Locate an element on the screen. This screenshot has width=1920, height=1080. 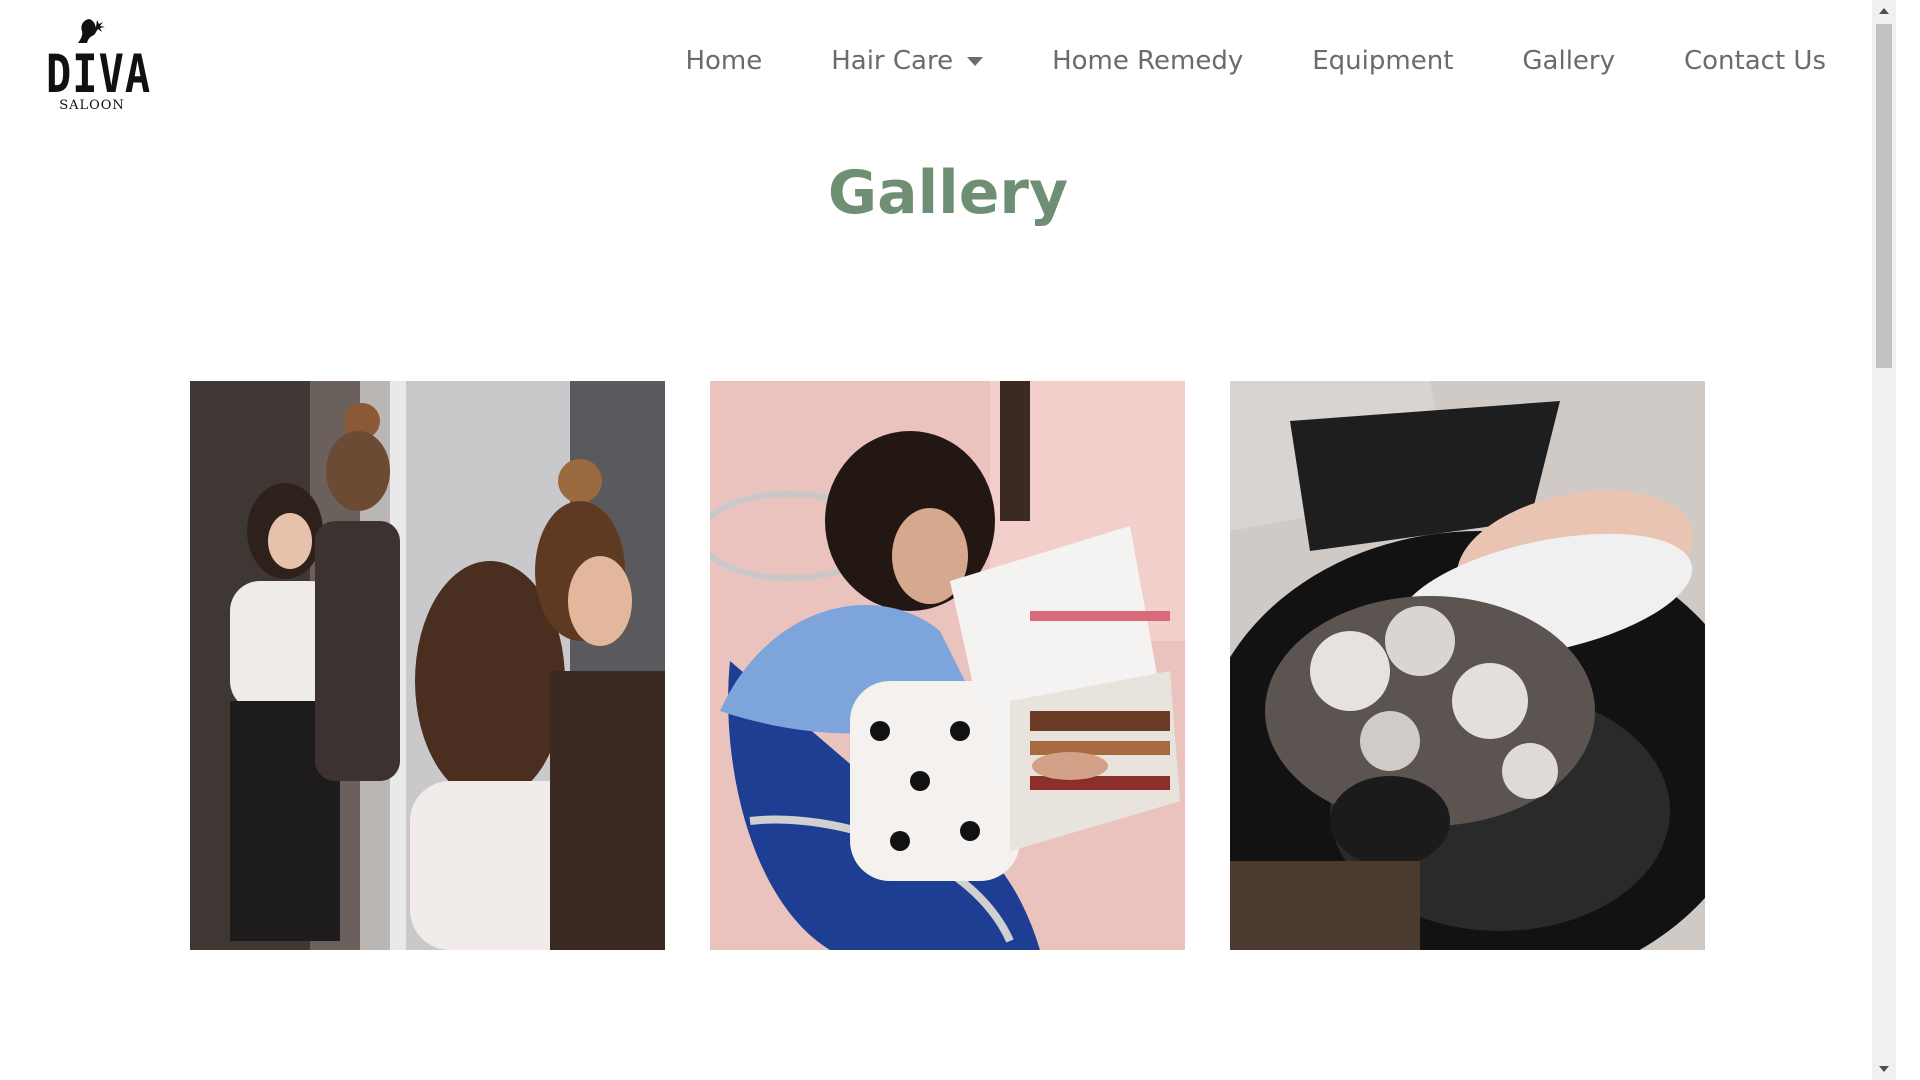
scrollbar-thumb is located at coordinates (1884, 196).